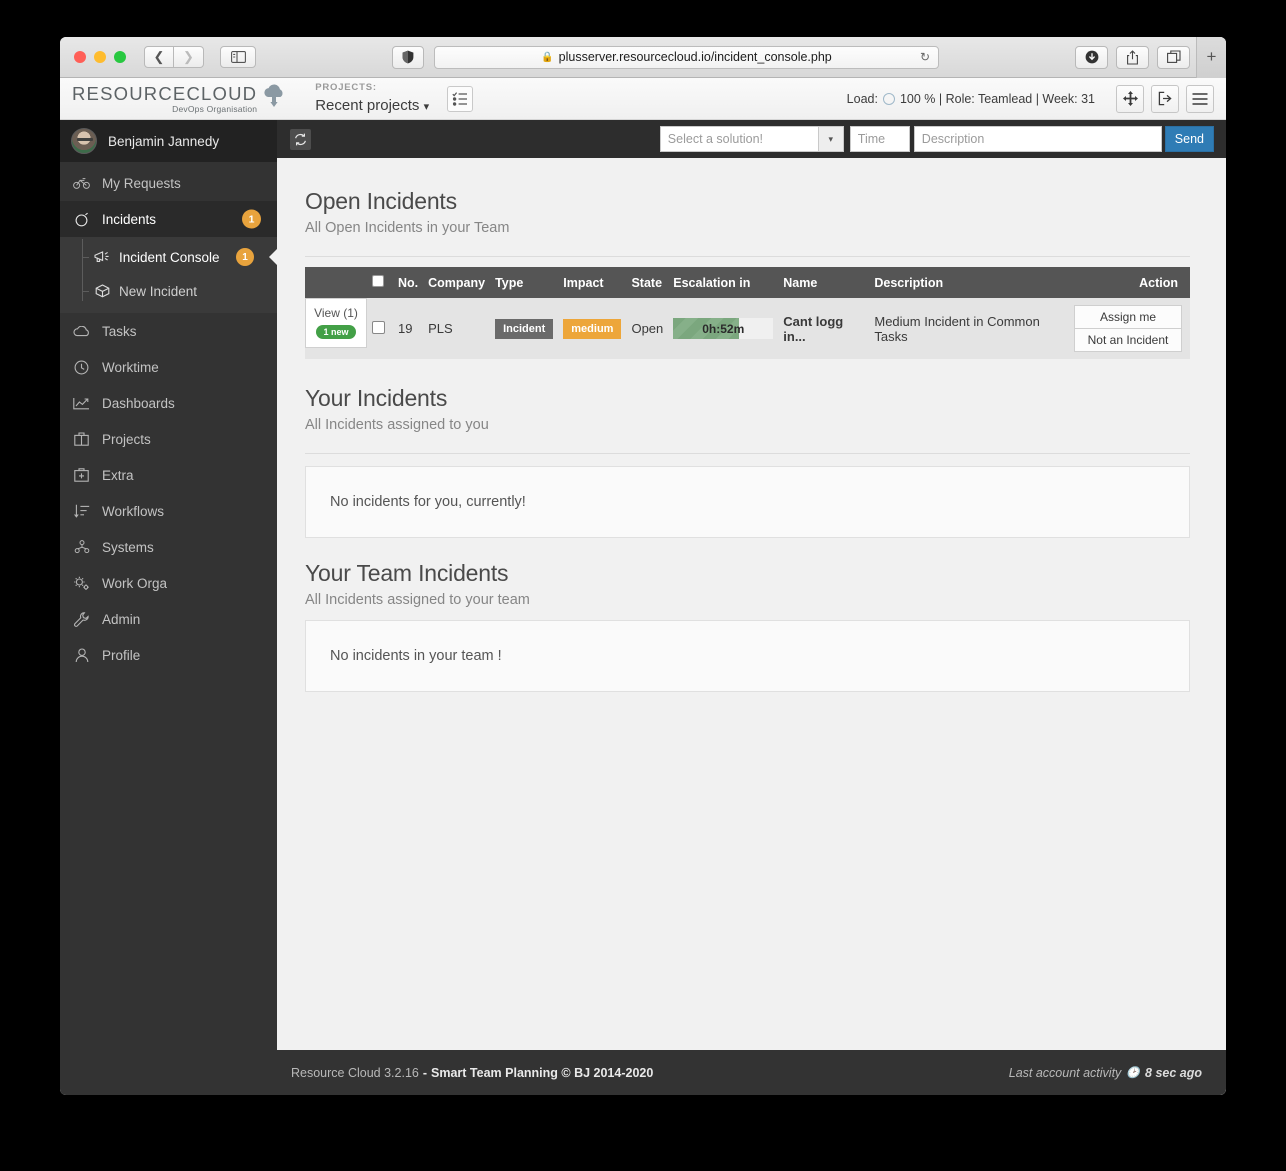 Image resolution: width=1286 pixels, height=1171 pixels. Describe the element at coordinates (168, 367) in the screenshot. I see `sidebar-item-worktime: Worktime` at that location.